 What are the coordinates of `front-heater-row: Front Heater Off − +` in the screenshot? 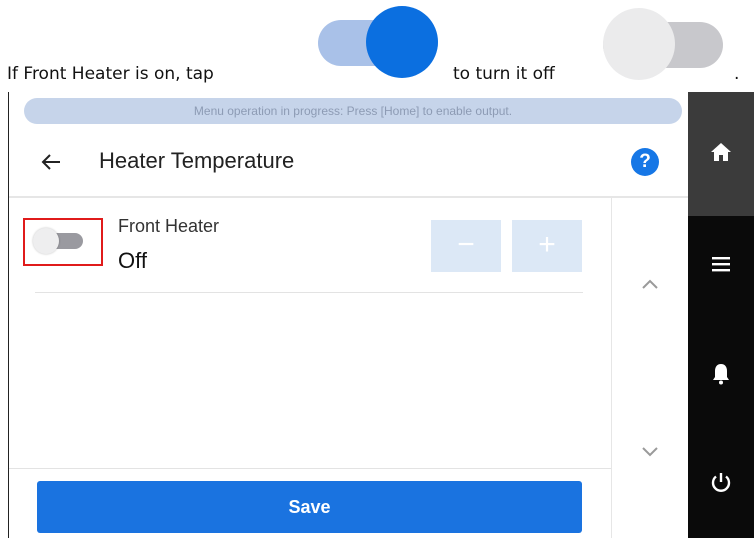 It's located at (310, 246).